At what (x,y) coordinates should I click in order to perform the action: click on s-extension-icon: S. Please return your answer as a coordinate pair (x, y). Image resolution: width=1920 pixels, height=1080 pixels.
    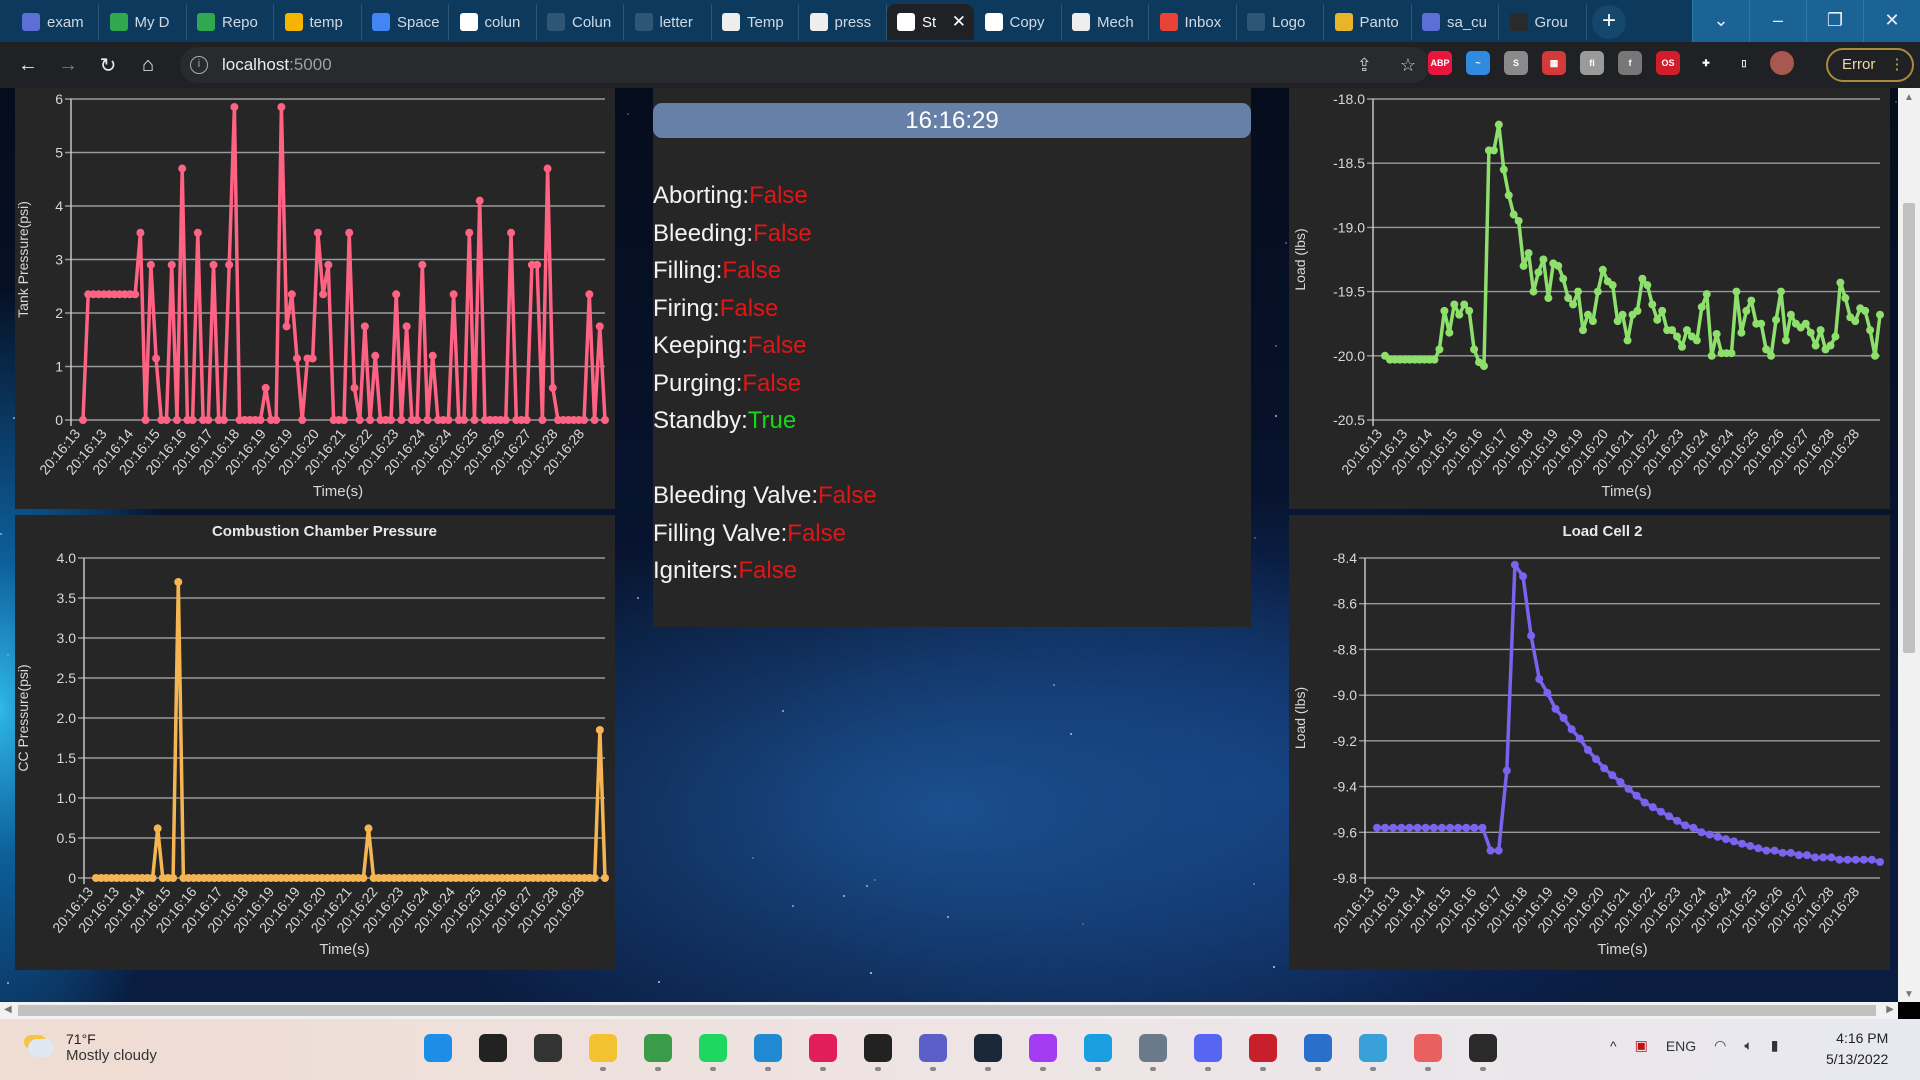
    Looking at the image, I should click on (1516, 63).